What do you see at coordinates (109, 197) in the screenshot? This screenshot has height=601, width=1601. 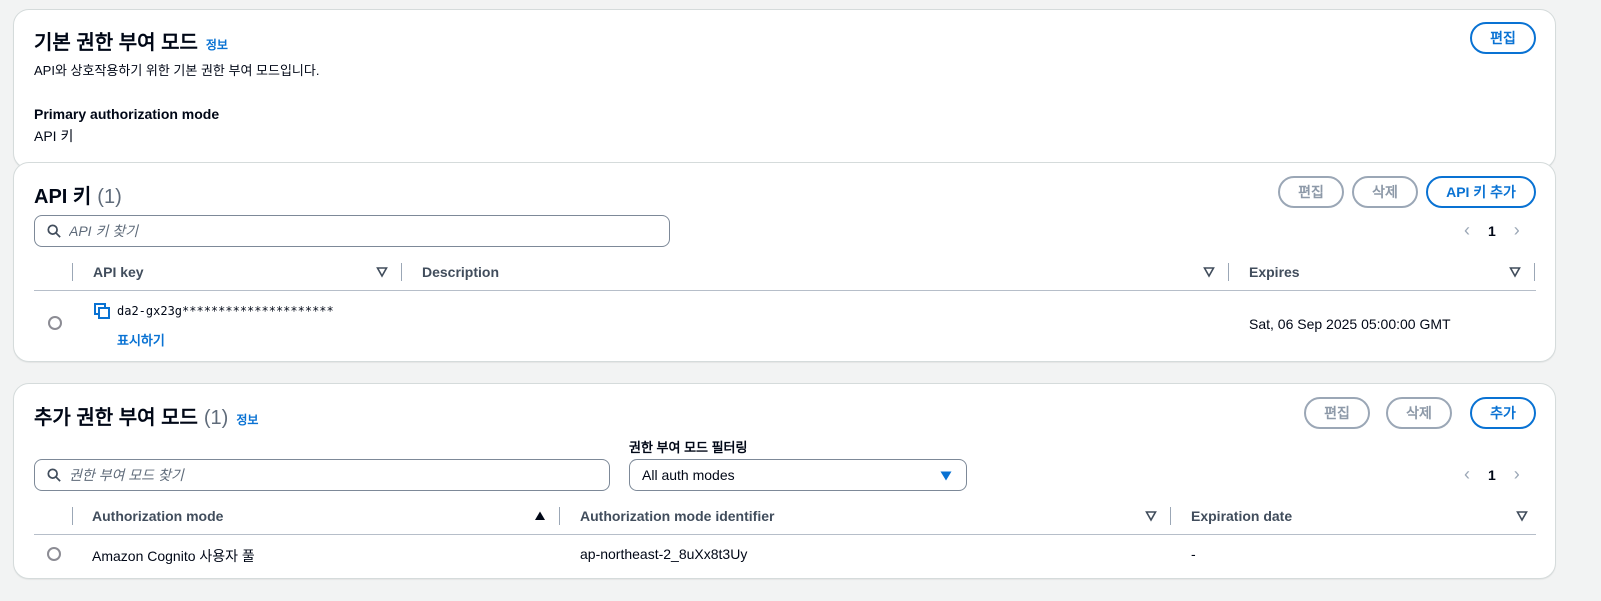 I see `api-keys-count: (1)` at bounding box center [109, 197].